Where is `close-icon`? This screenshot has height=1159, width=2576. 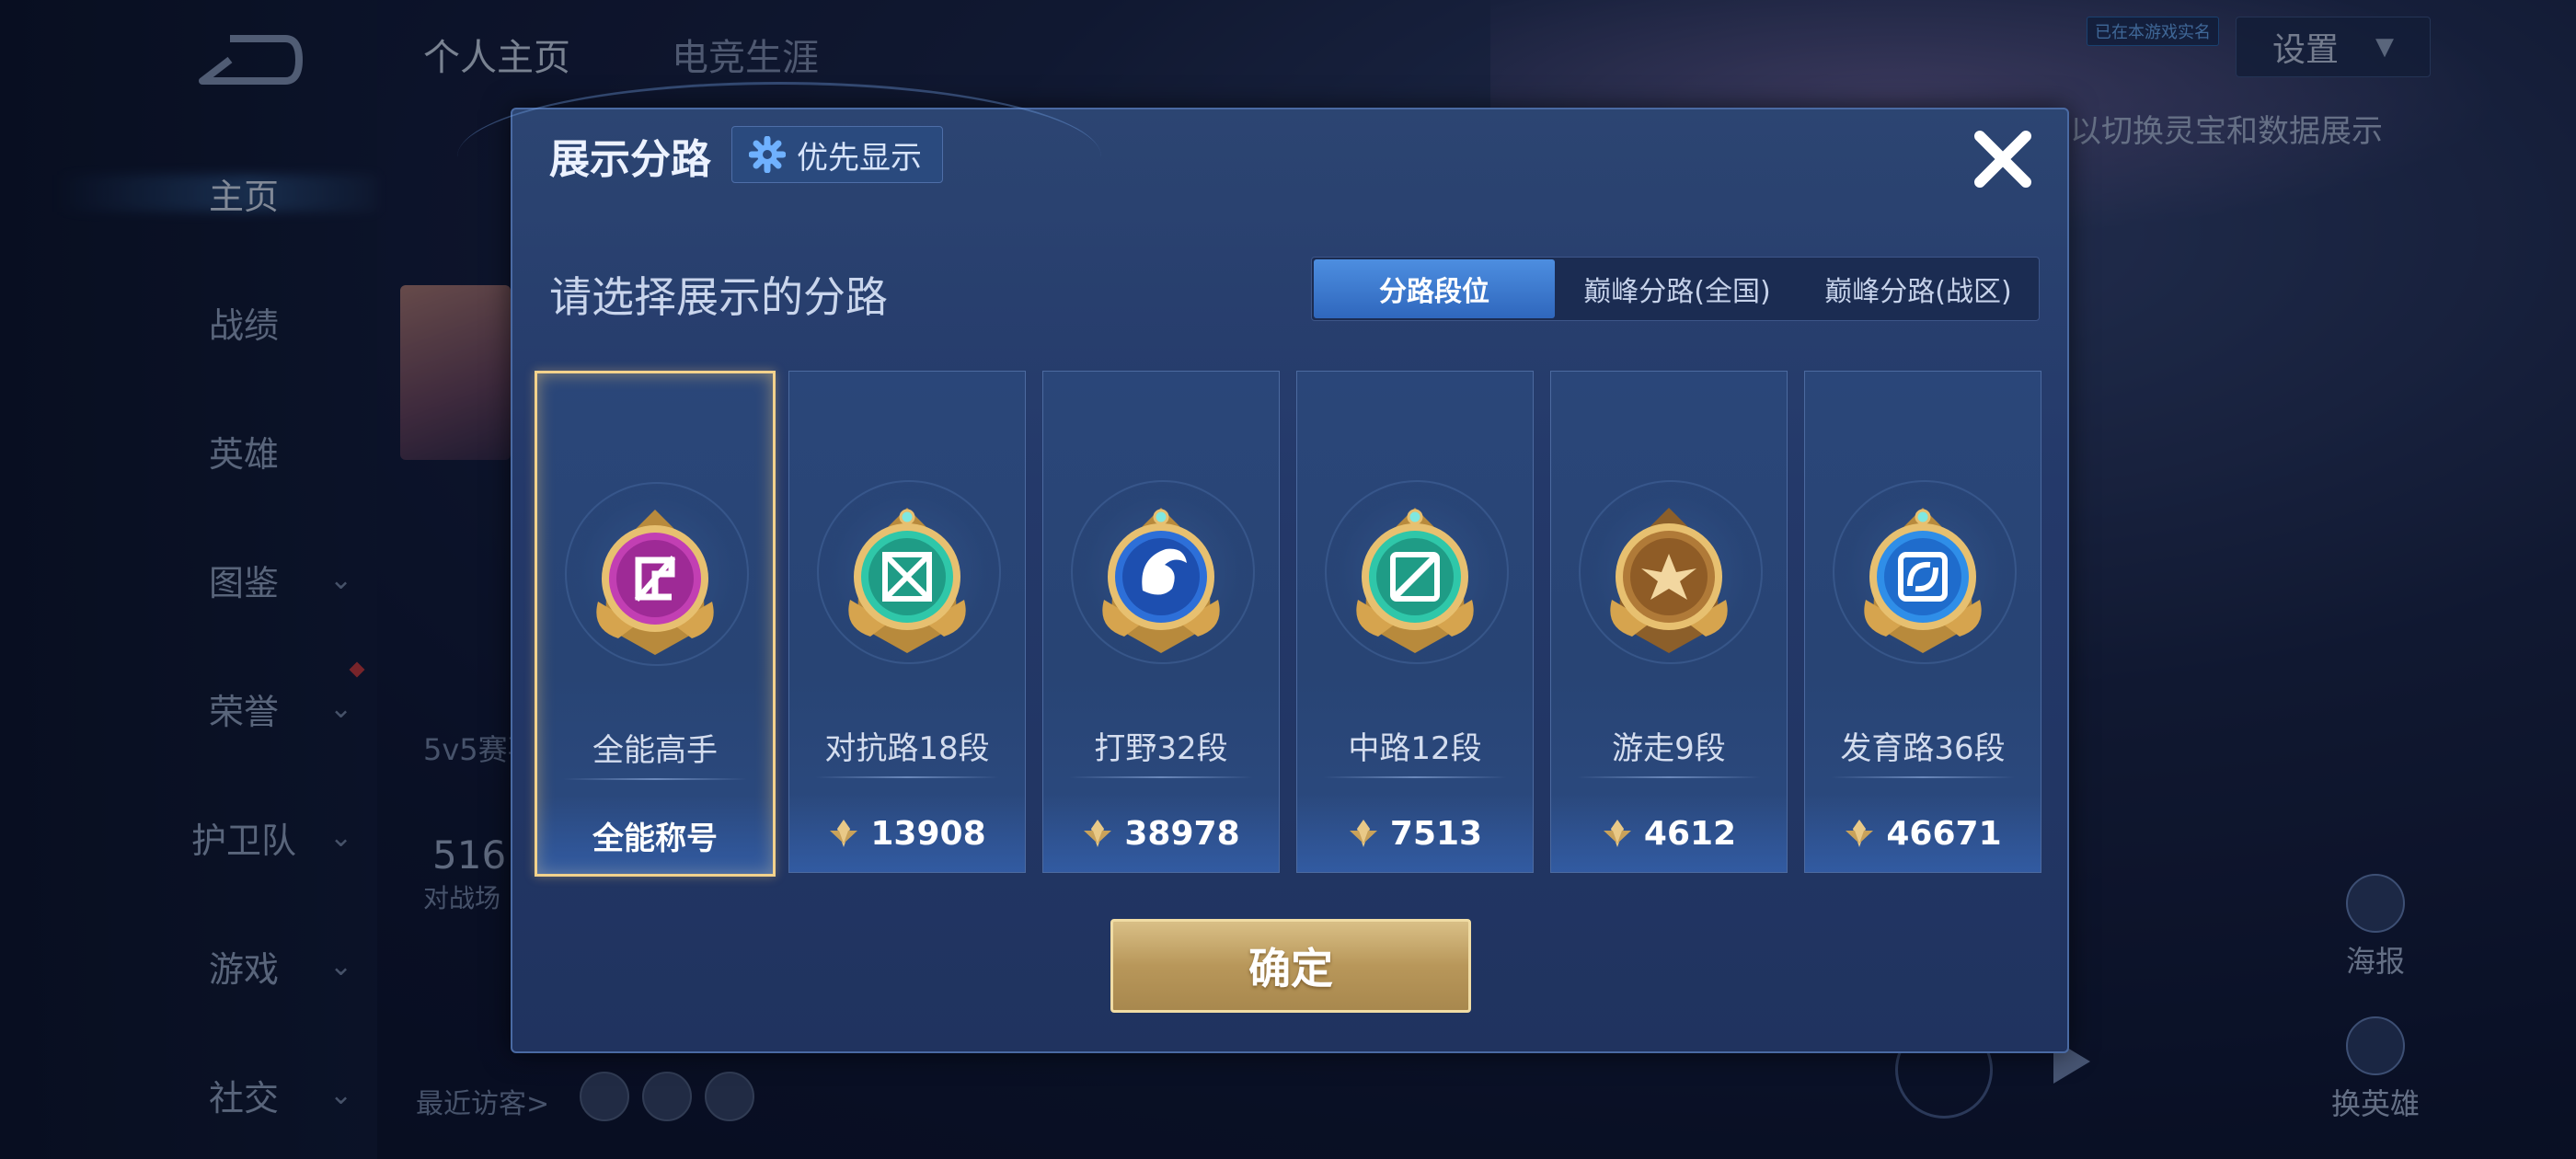 close-icon is located at coordinates (2002, 159).